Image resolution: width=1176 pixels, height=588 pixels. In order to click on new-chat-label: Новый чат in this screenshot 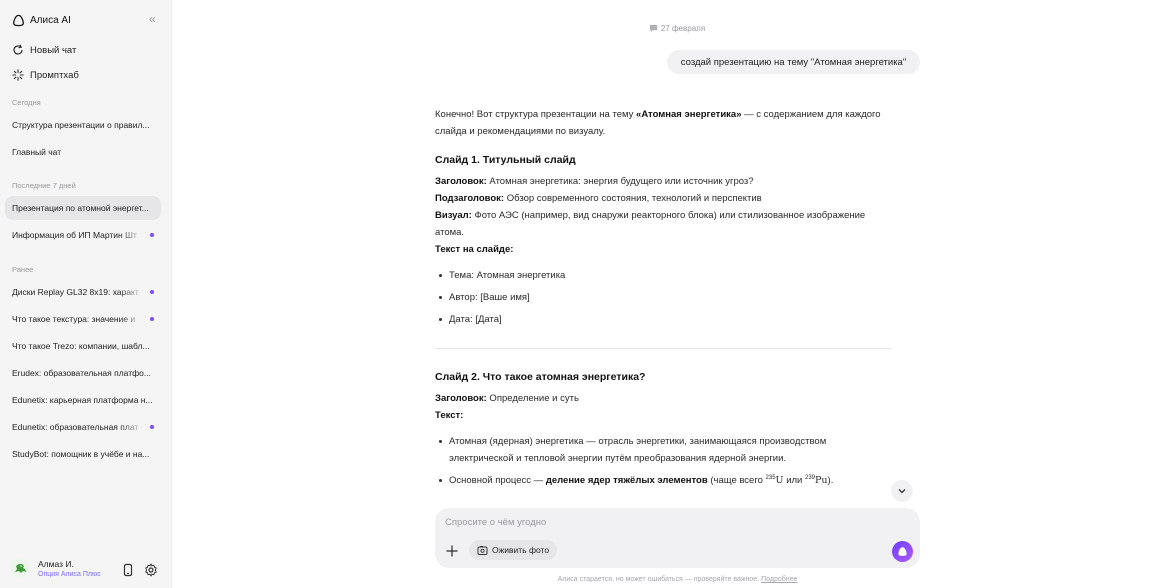, I will do `click(53, 50)`.